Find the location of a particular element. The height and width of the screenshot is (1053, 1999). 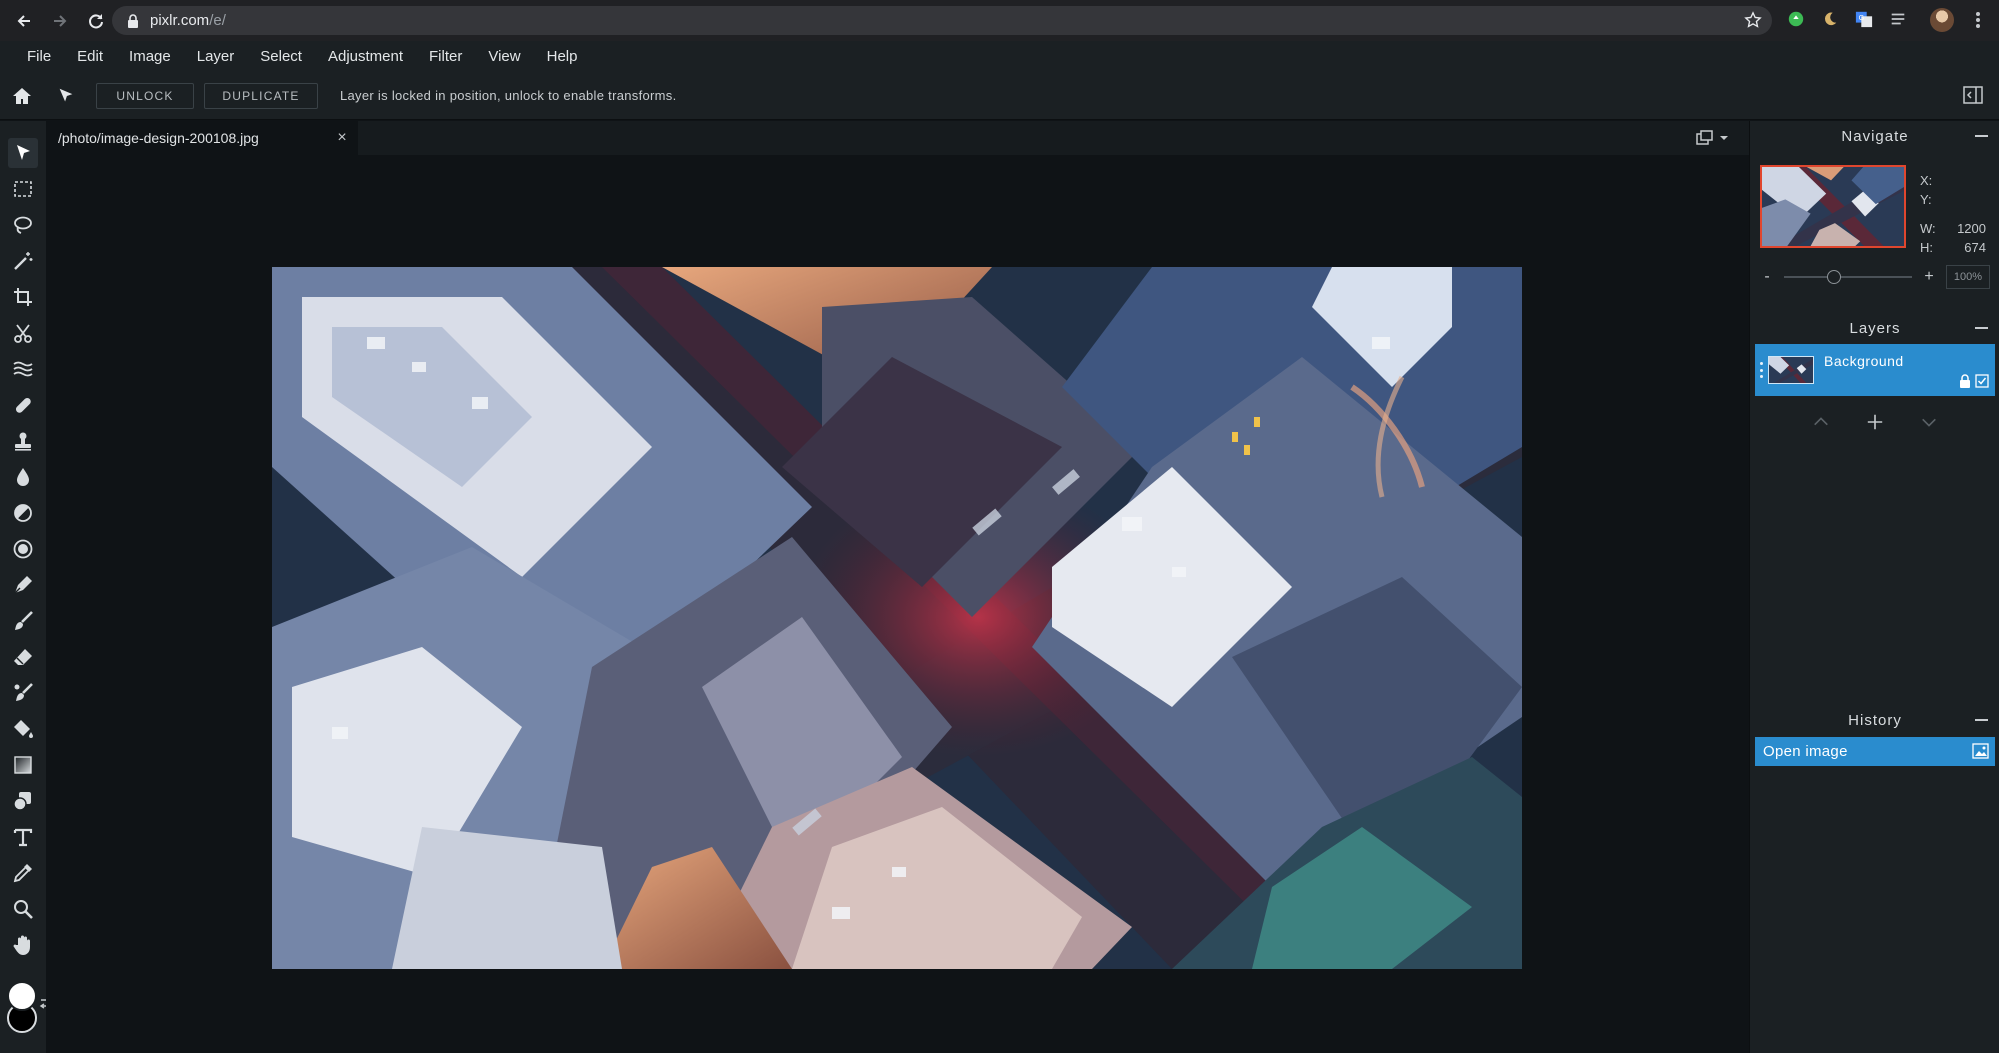

arrow-left-icon is located at coordinates (23, 20).